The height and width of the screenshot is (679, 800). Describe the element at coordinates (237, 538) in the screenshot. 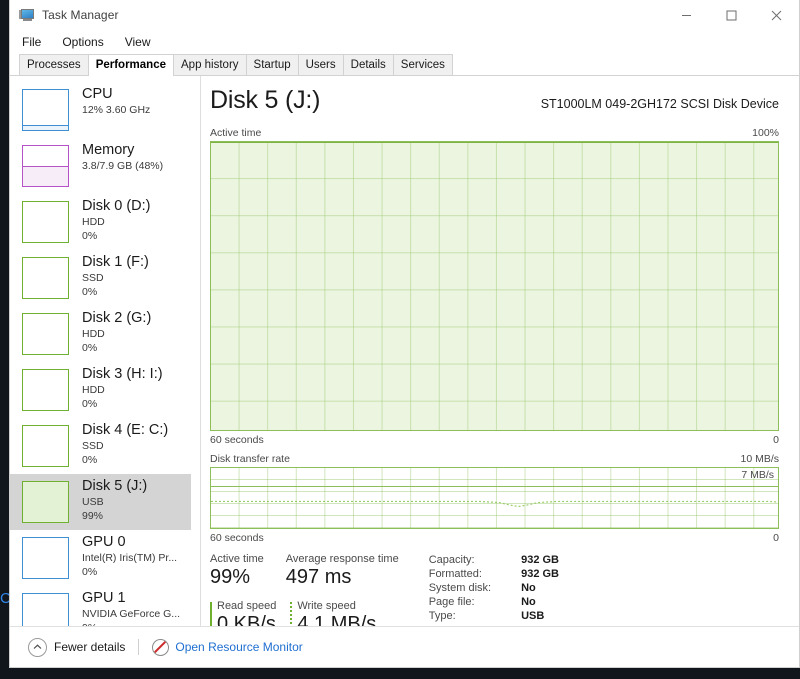

I see `transfer-rate-x-left: 60 seconds` at that location.